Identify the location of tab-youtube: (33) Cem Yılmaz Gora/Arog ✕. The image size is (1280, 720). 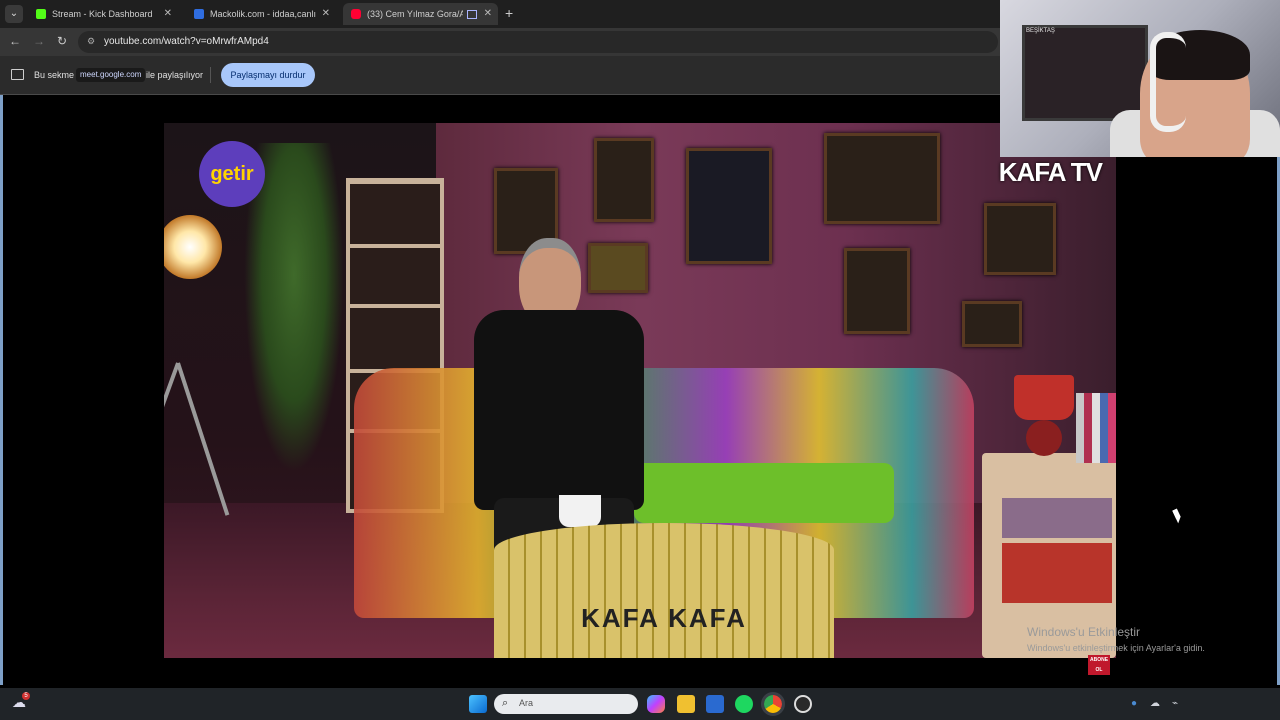
(420, 14).